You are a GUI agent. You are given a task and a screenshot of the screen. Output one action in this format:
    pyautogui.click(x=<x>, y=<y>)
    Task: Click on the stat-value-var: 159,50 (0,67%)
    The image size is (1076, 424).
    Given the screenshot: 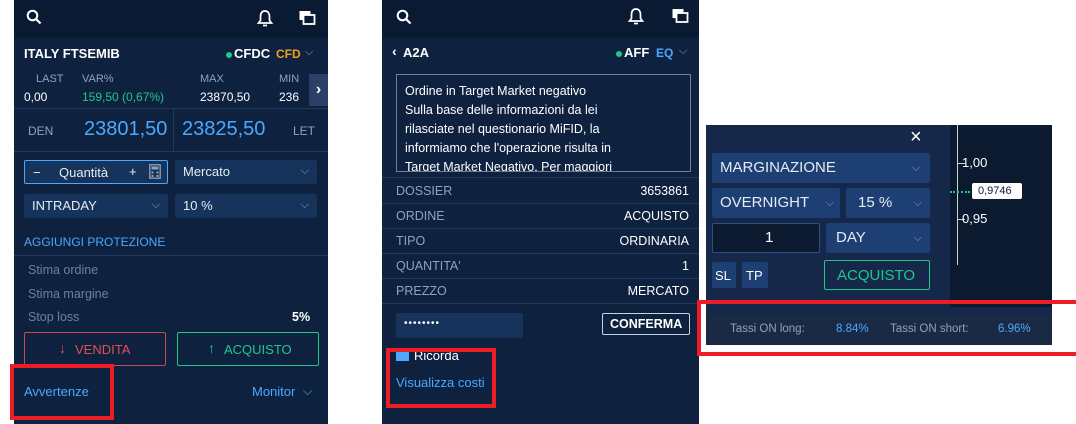 What is the action you would take?
    pyautogui.click(x=123, y=97)
    